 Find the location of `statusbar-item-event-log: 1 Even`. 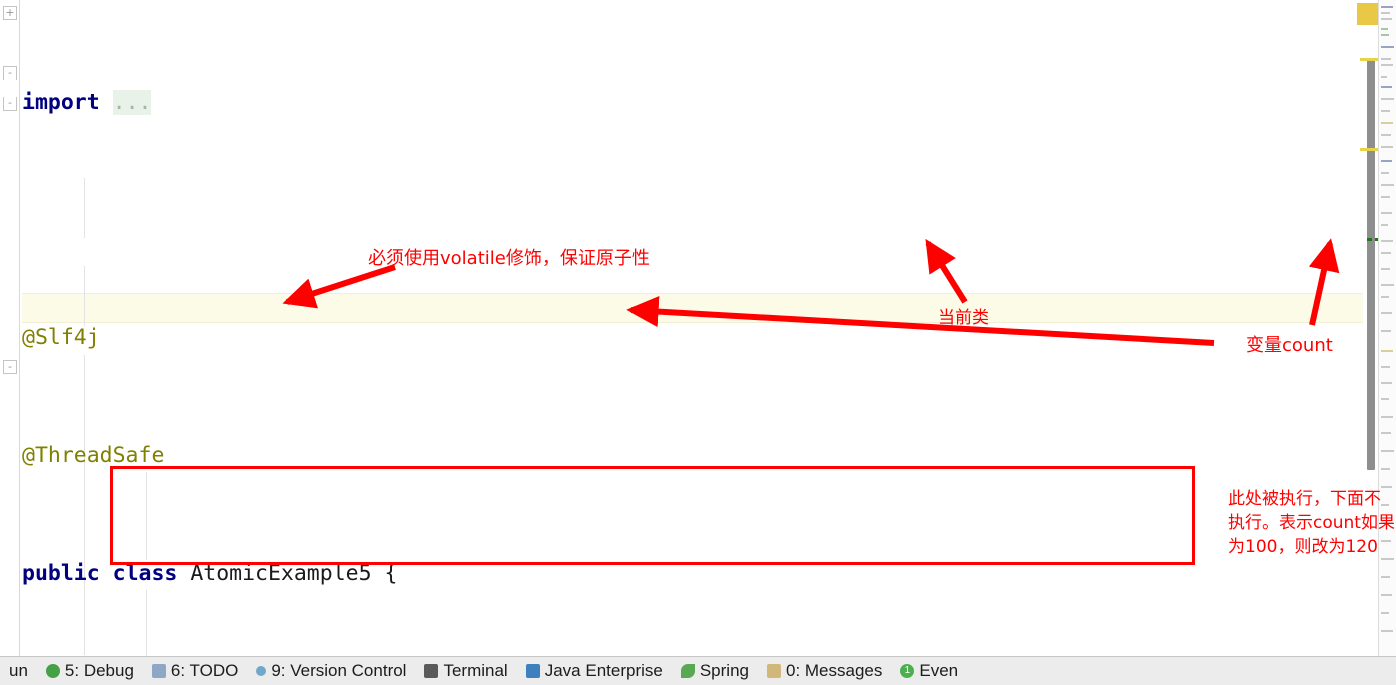

statusbar-item-event-log: 1 Even is located at coordinates (929, 671).